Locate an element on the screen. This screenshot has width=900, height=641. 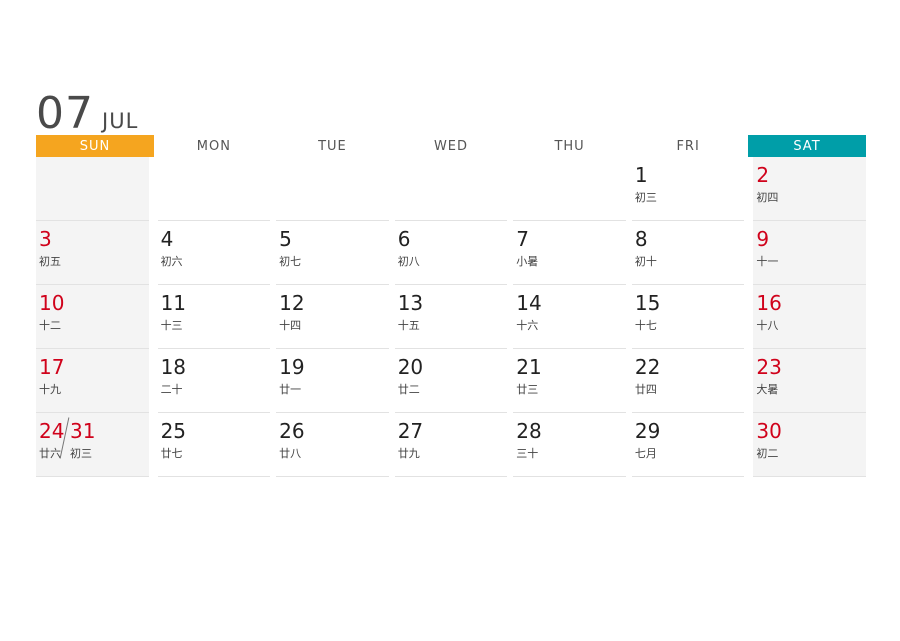
weekday-sat: SAT is located at coordinates (806, 146).